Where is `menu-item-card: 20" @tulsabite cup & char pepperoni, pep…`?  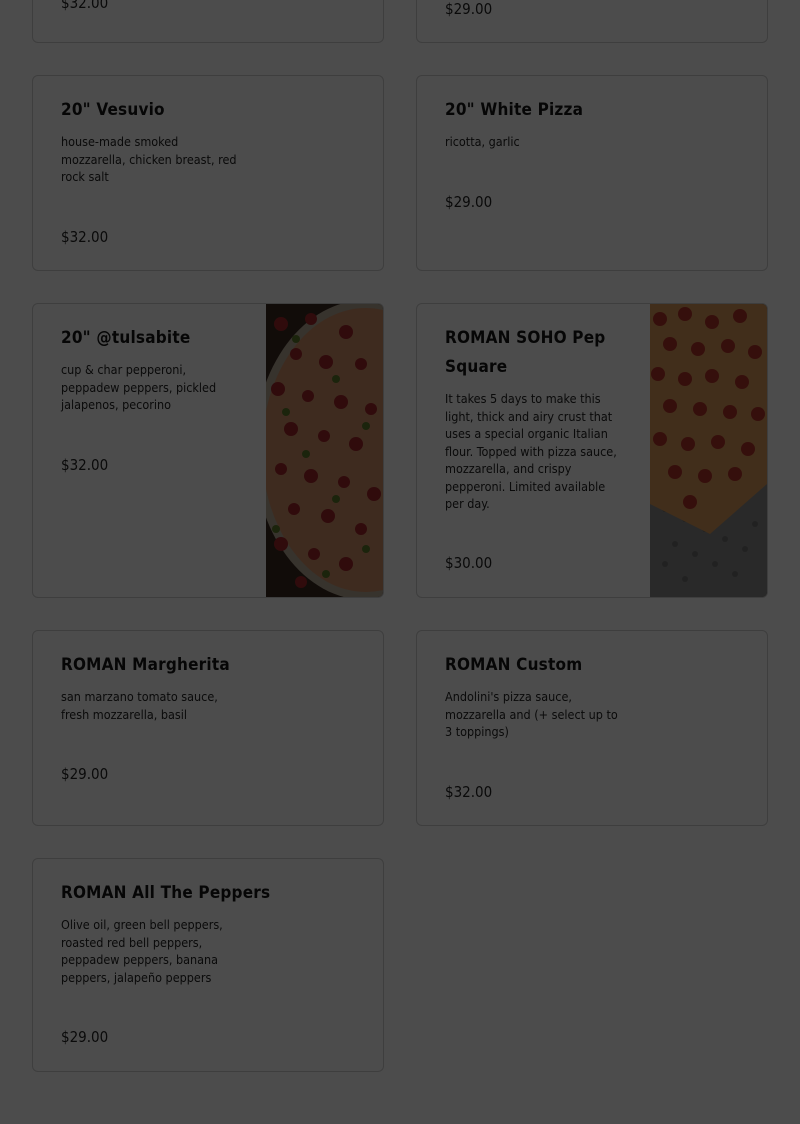 menu-item-card: 20" @tulsabite cup & char pepperoni, pep… is located at coordinates (208, 450).